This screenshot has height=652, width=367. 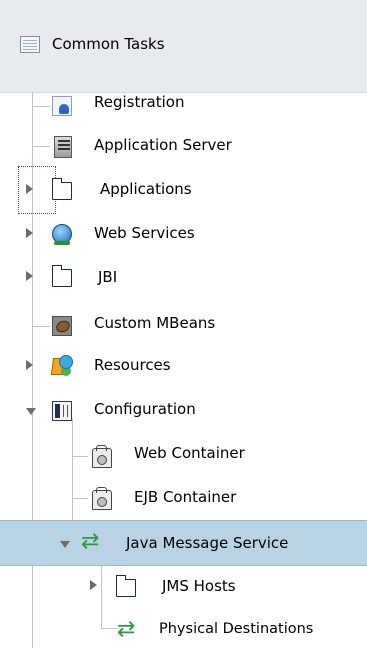 I want to click on tree-item-label: Resources, so click(x=132, y=365).